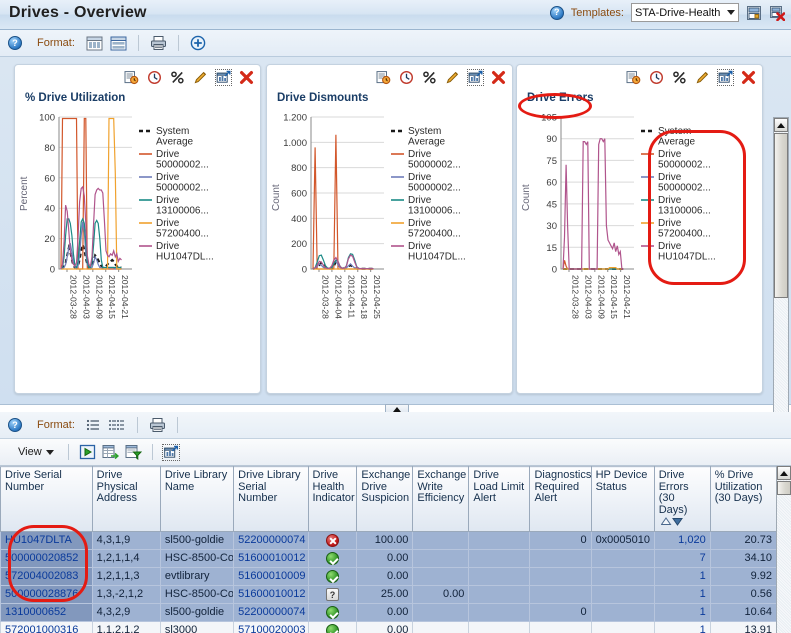  I want to click on cell-drive-errors: 1,020, so click(682, 540).